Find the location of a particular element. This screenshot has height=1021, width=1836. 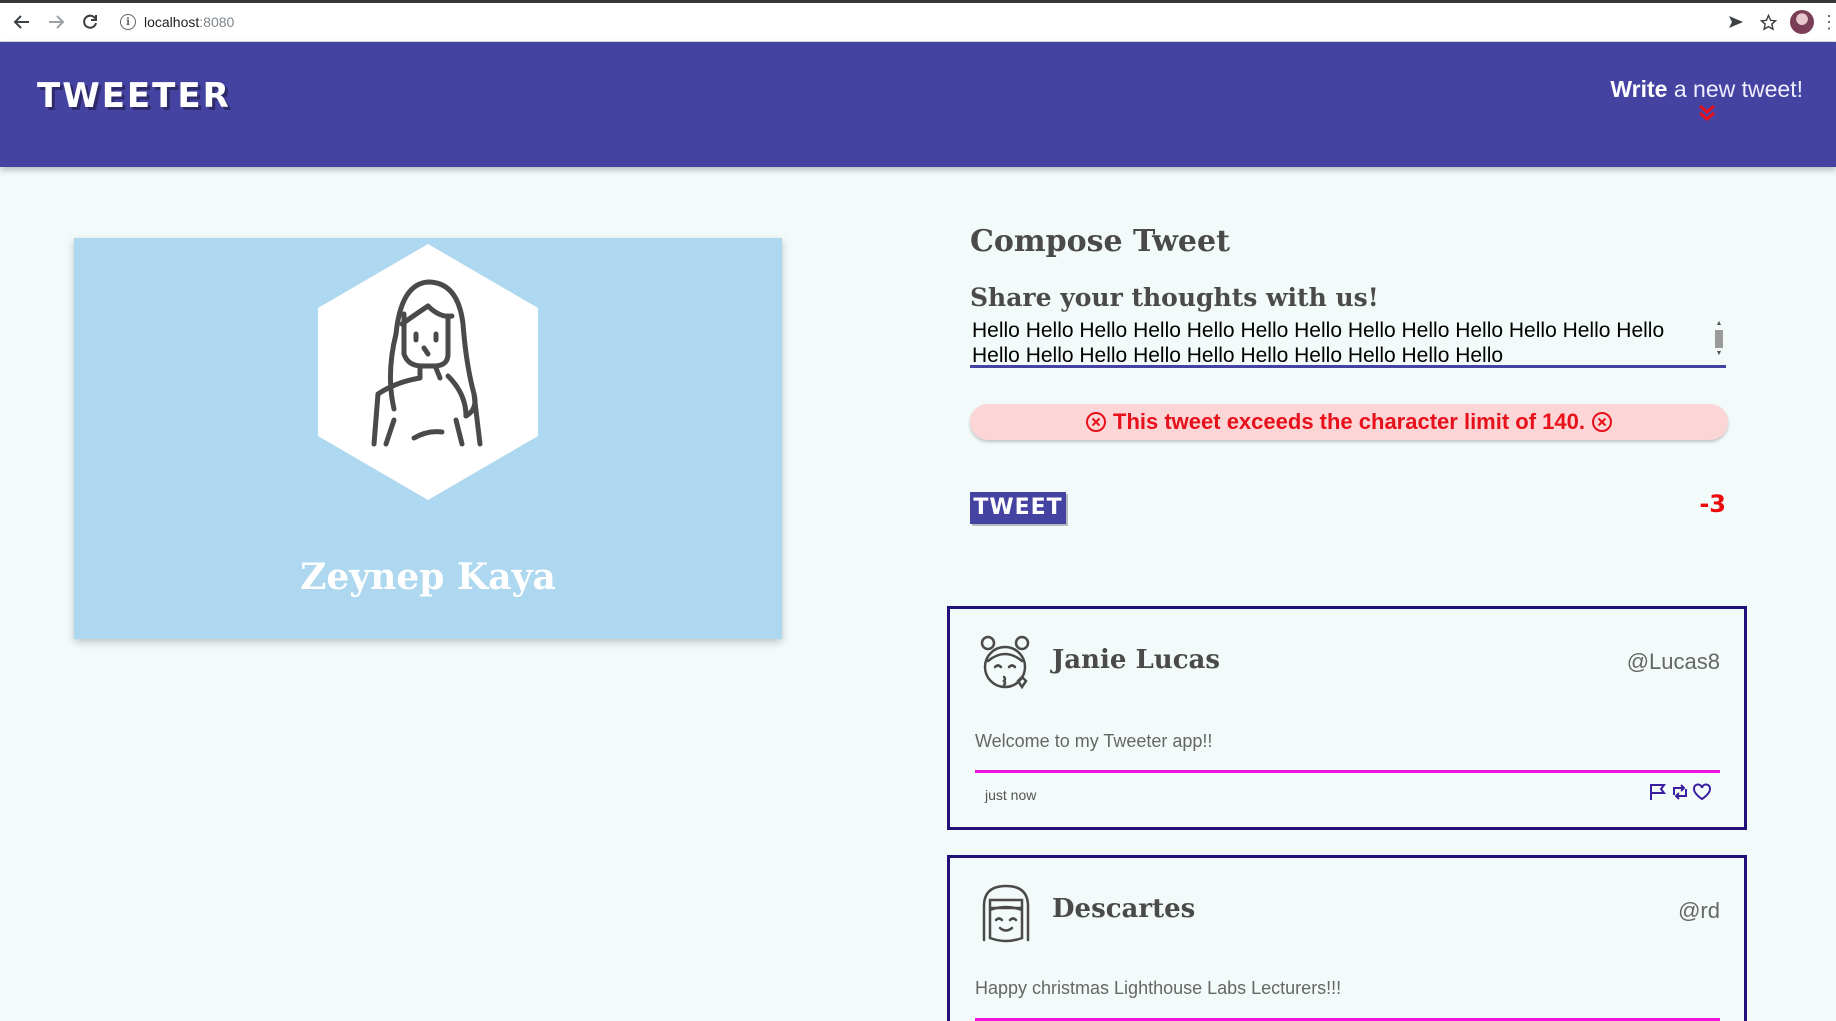

char-counter: -3 is located at coordinates (1712, 504).